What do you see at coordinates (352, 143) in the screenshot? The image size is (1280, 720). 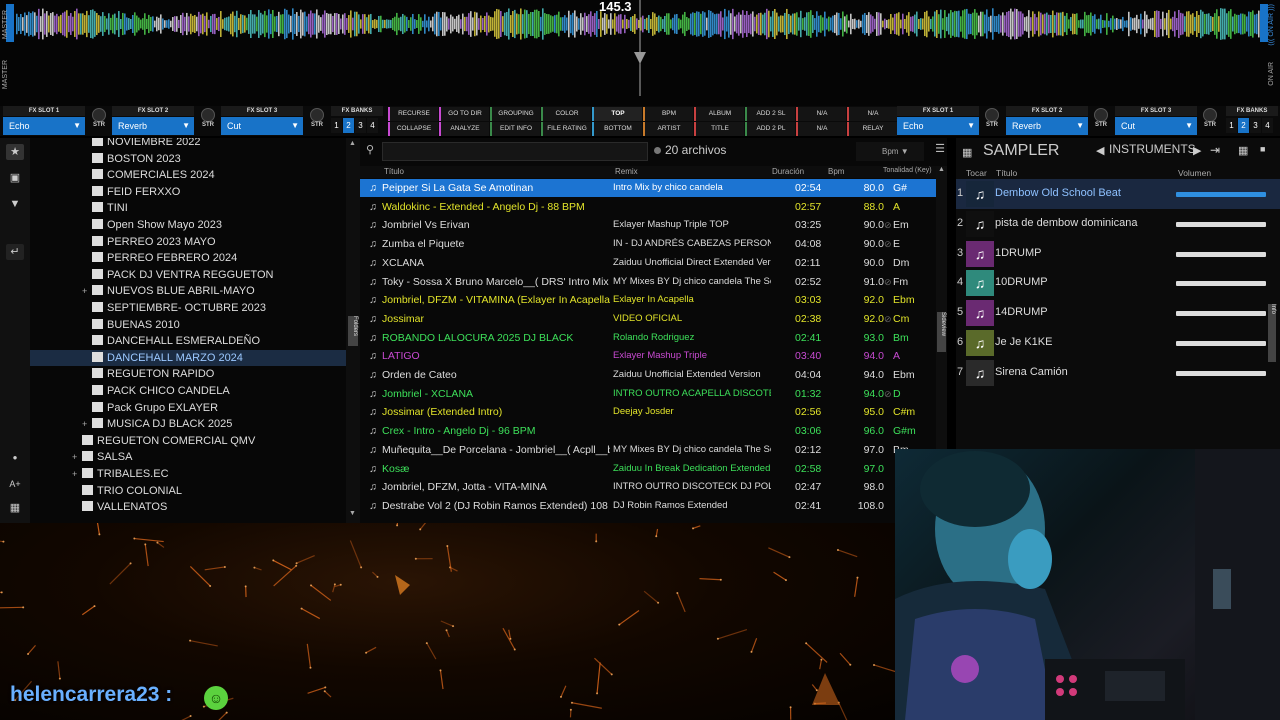 I see `scroll-up-icon: ▲` at bounding box center [352, 143].